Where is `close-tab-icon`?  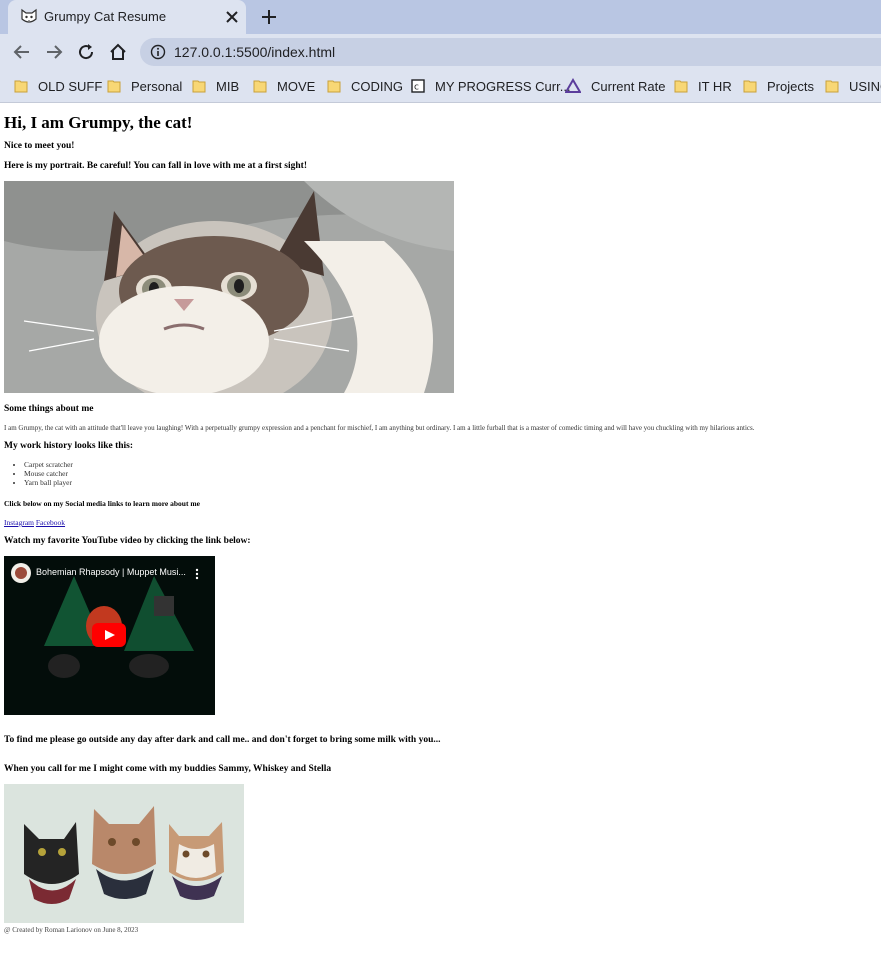
close-tab-icon is located at coordinates (232, 17).